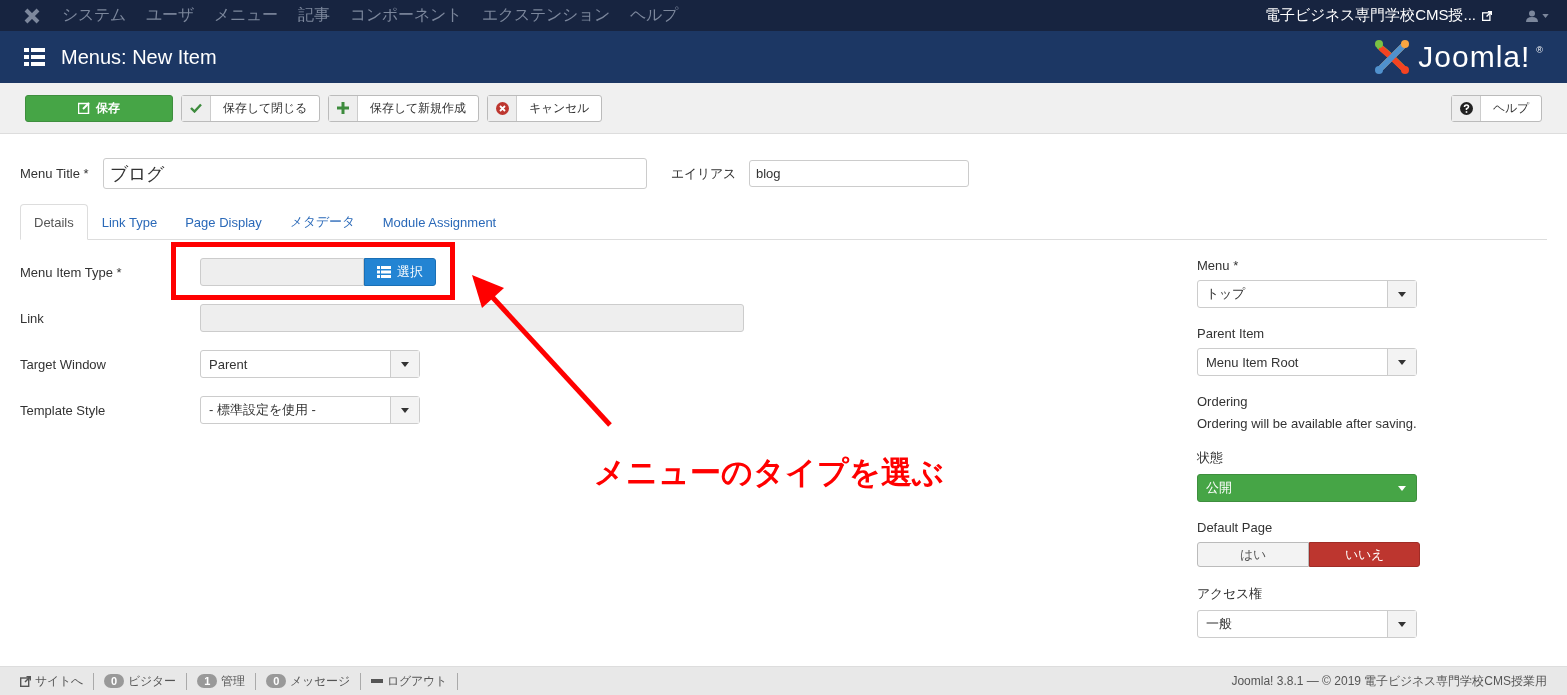 The width and height of the screenshot is (1567, 695). Describe the element at coordinates (417, 681) in the screenshot. I see `footer-link: ログアウト` at that location.